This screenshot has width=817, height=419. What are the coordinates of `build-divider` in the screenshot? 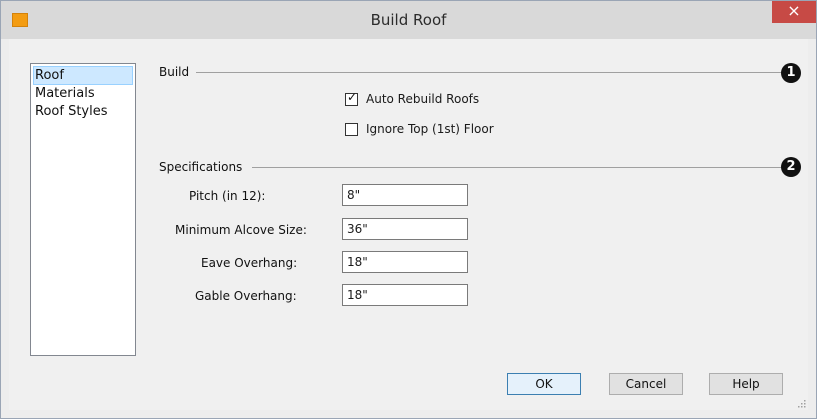 It's located at (489, 72).